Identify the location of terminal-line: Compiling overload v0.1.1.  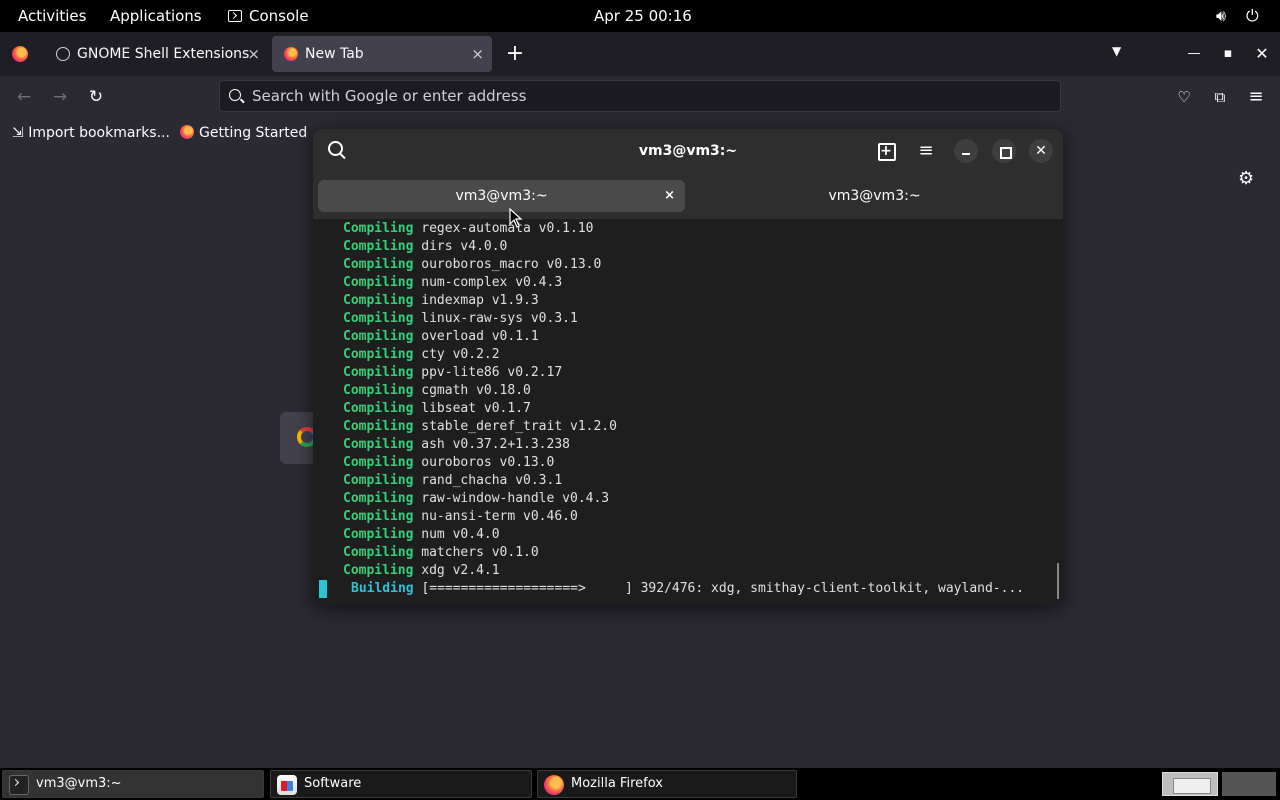
(441, 336).